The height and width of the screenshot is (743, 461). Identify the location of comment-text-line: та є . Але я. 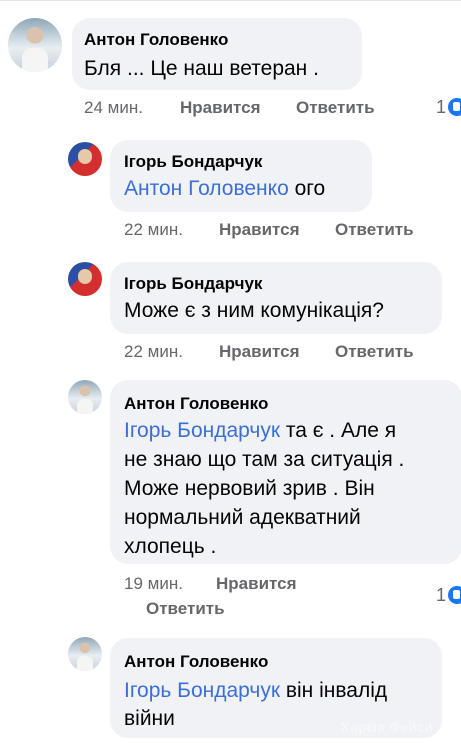
(338, 430).